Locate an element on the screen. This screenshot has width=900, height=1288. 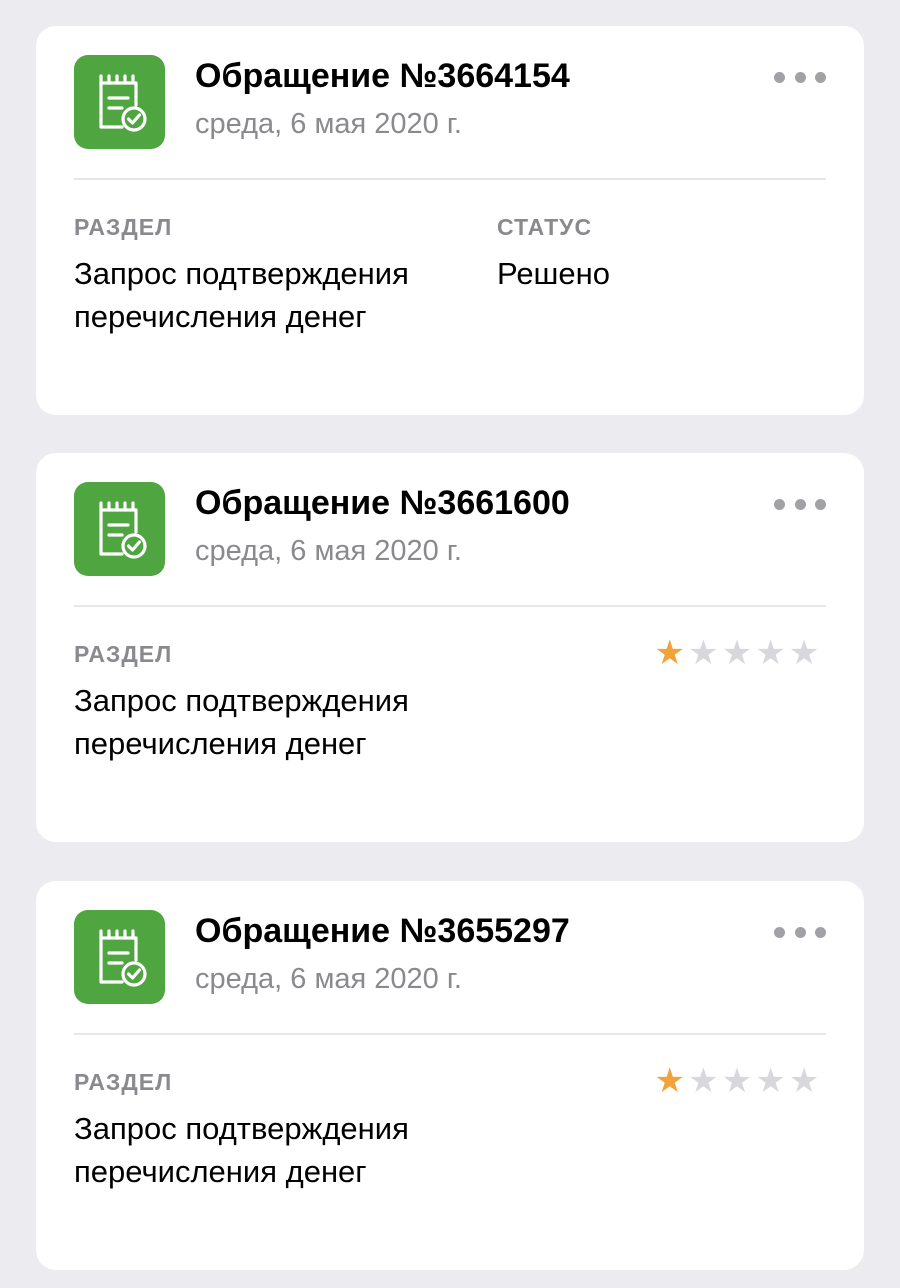
ticket-title: Обращение №3664154 is located at coordinates (382, 76).